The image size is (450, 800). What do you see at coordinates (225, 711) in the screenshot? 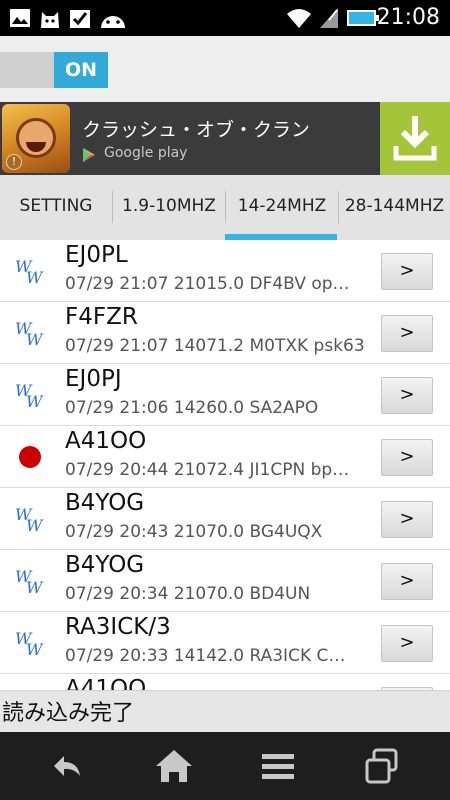
I see `load-status-bar: 読み込み完了` at bounding box center [225, 711].